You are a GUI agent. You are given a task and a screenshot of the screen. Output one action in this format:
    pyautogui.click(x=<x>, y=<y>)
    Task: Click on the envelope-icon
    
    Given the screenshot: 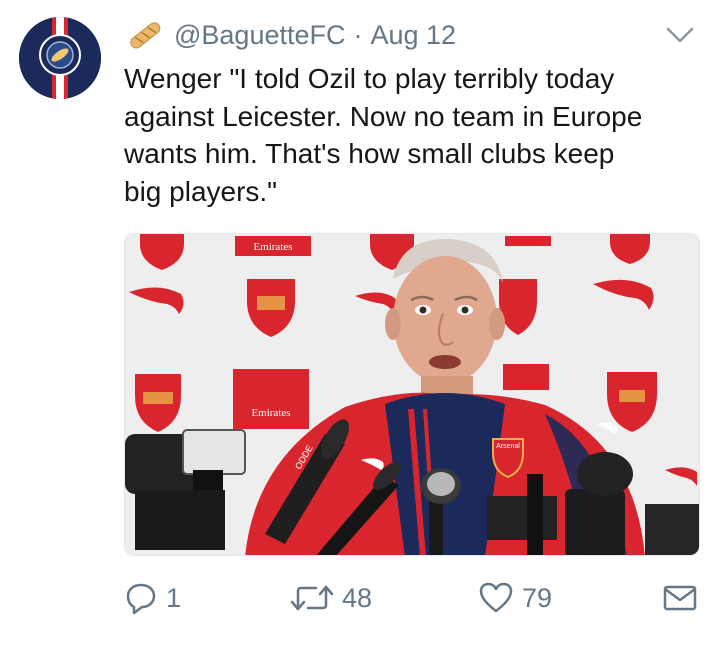 What is the action you would take?
    pyautogui.click(x=680, y=598)
    